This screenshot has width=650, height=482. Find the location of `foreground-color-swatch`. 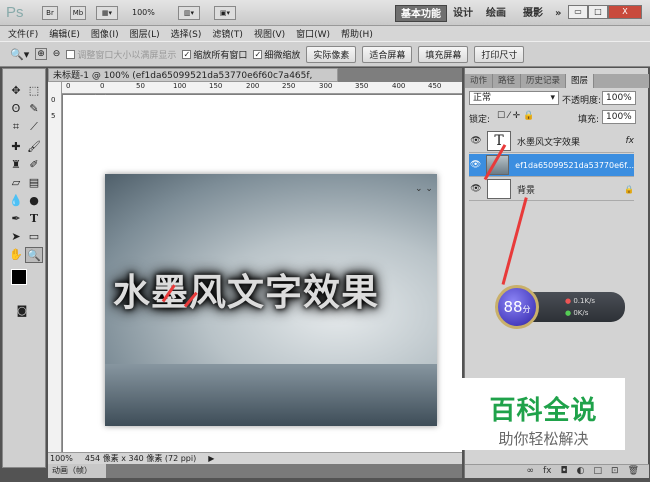

foreground-color-swatch is located at coordinates (19, 277).